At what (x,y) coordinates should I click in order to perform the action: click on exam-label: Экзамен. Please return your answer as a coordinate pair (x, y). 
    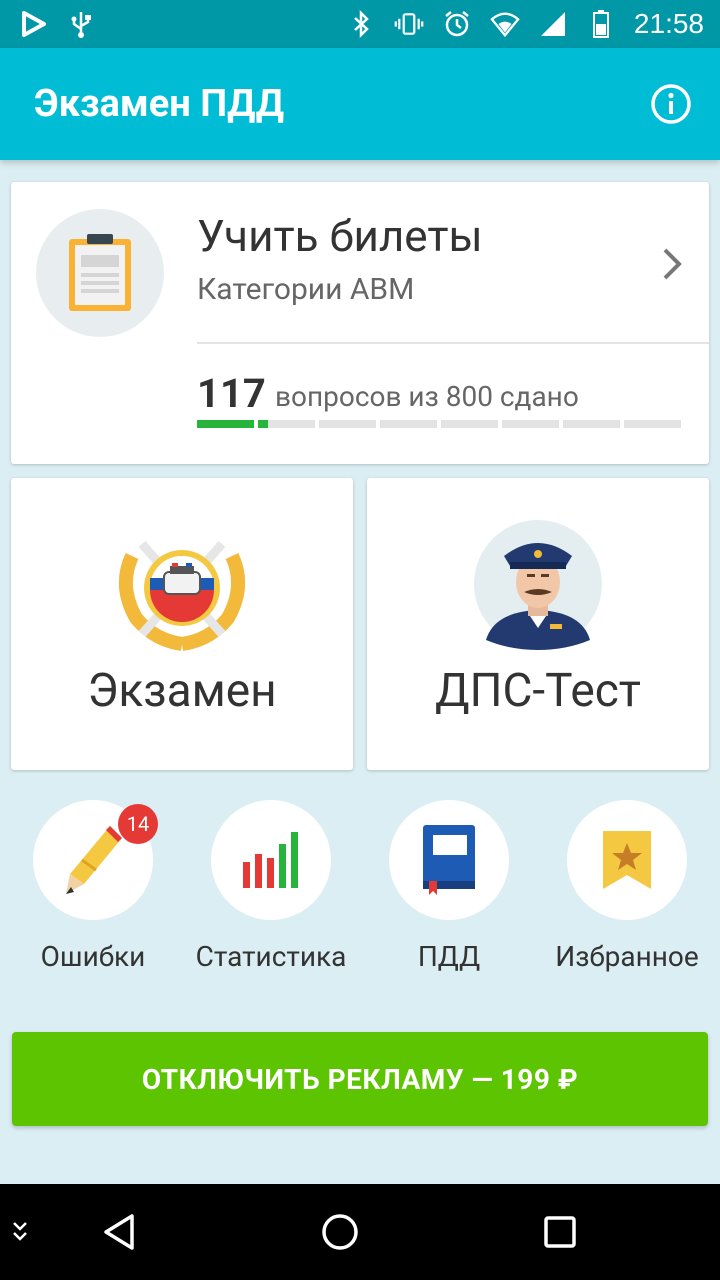
    Looking at the image, I should click on (182, 691).